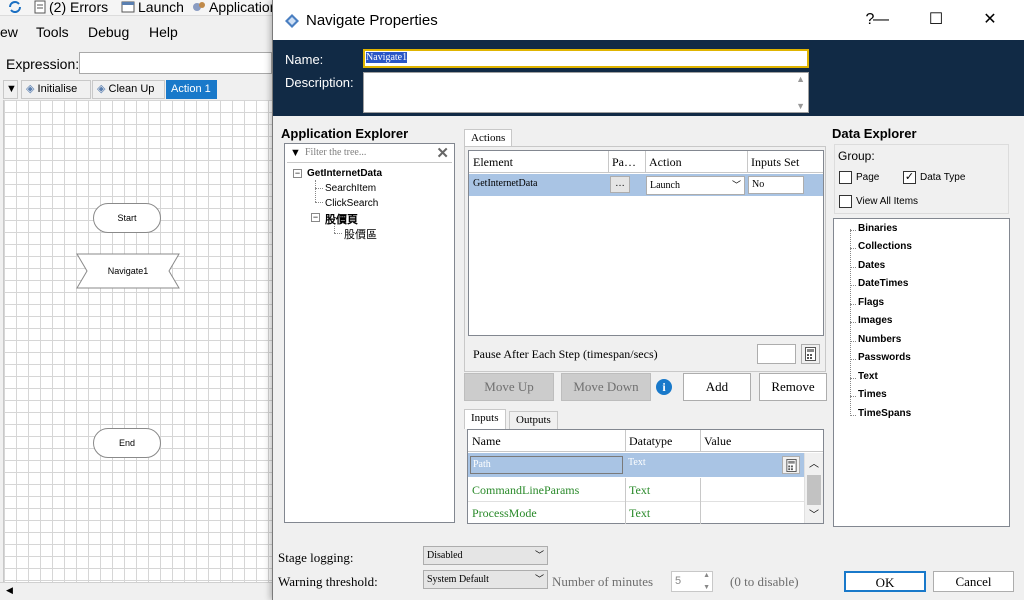  What do you see at coordinates (637, 462) in the screenshot?
I see `input-datatype: Text` at bounding box center [637, 462].